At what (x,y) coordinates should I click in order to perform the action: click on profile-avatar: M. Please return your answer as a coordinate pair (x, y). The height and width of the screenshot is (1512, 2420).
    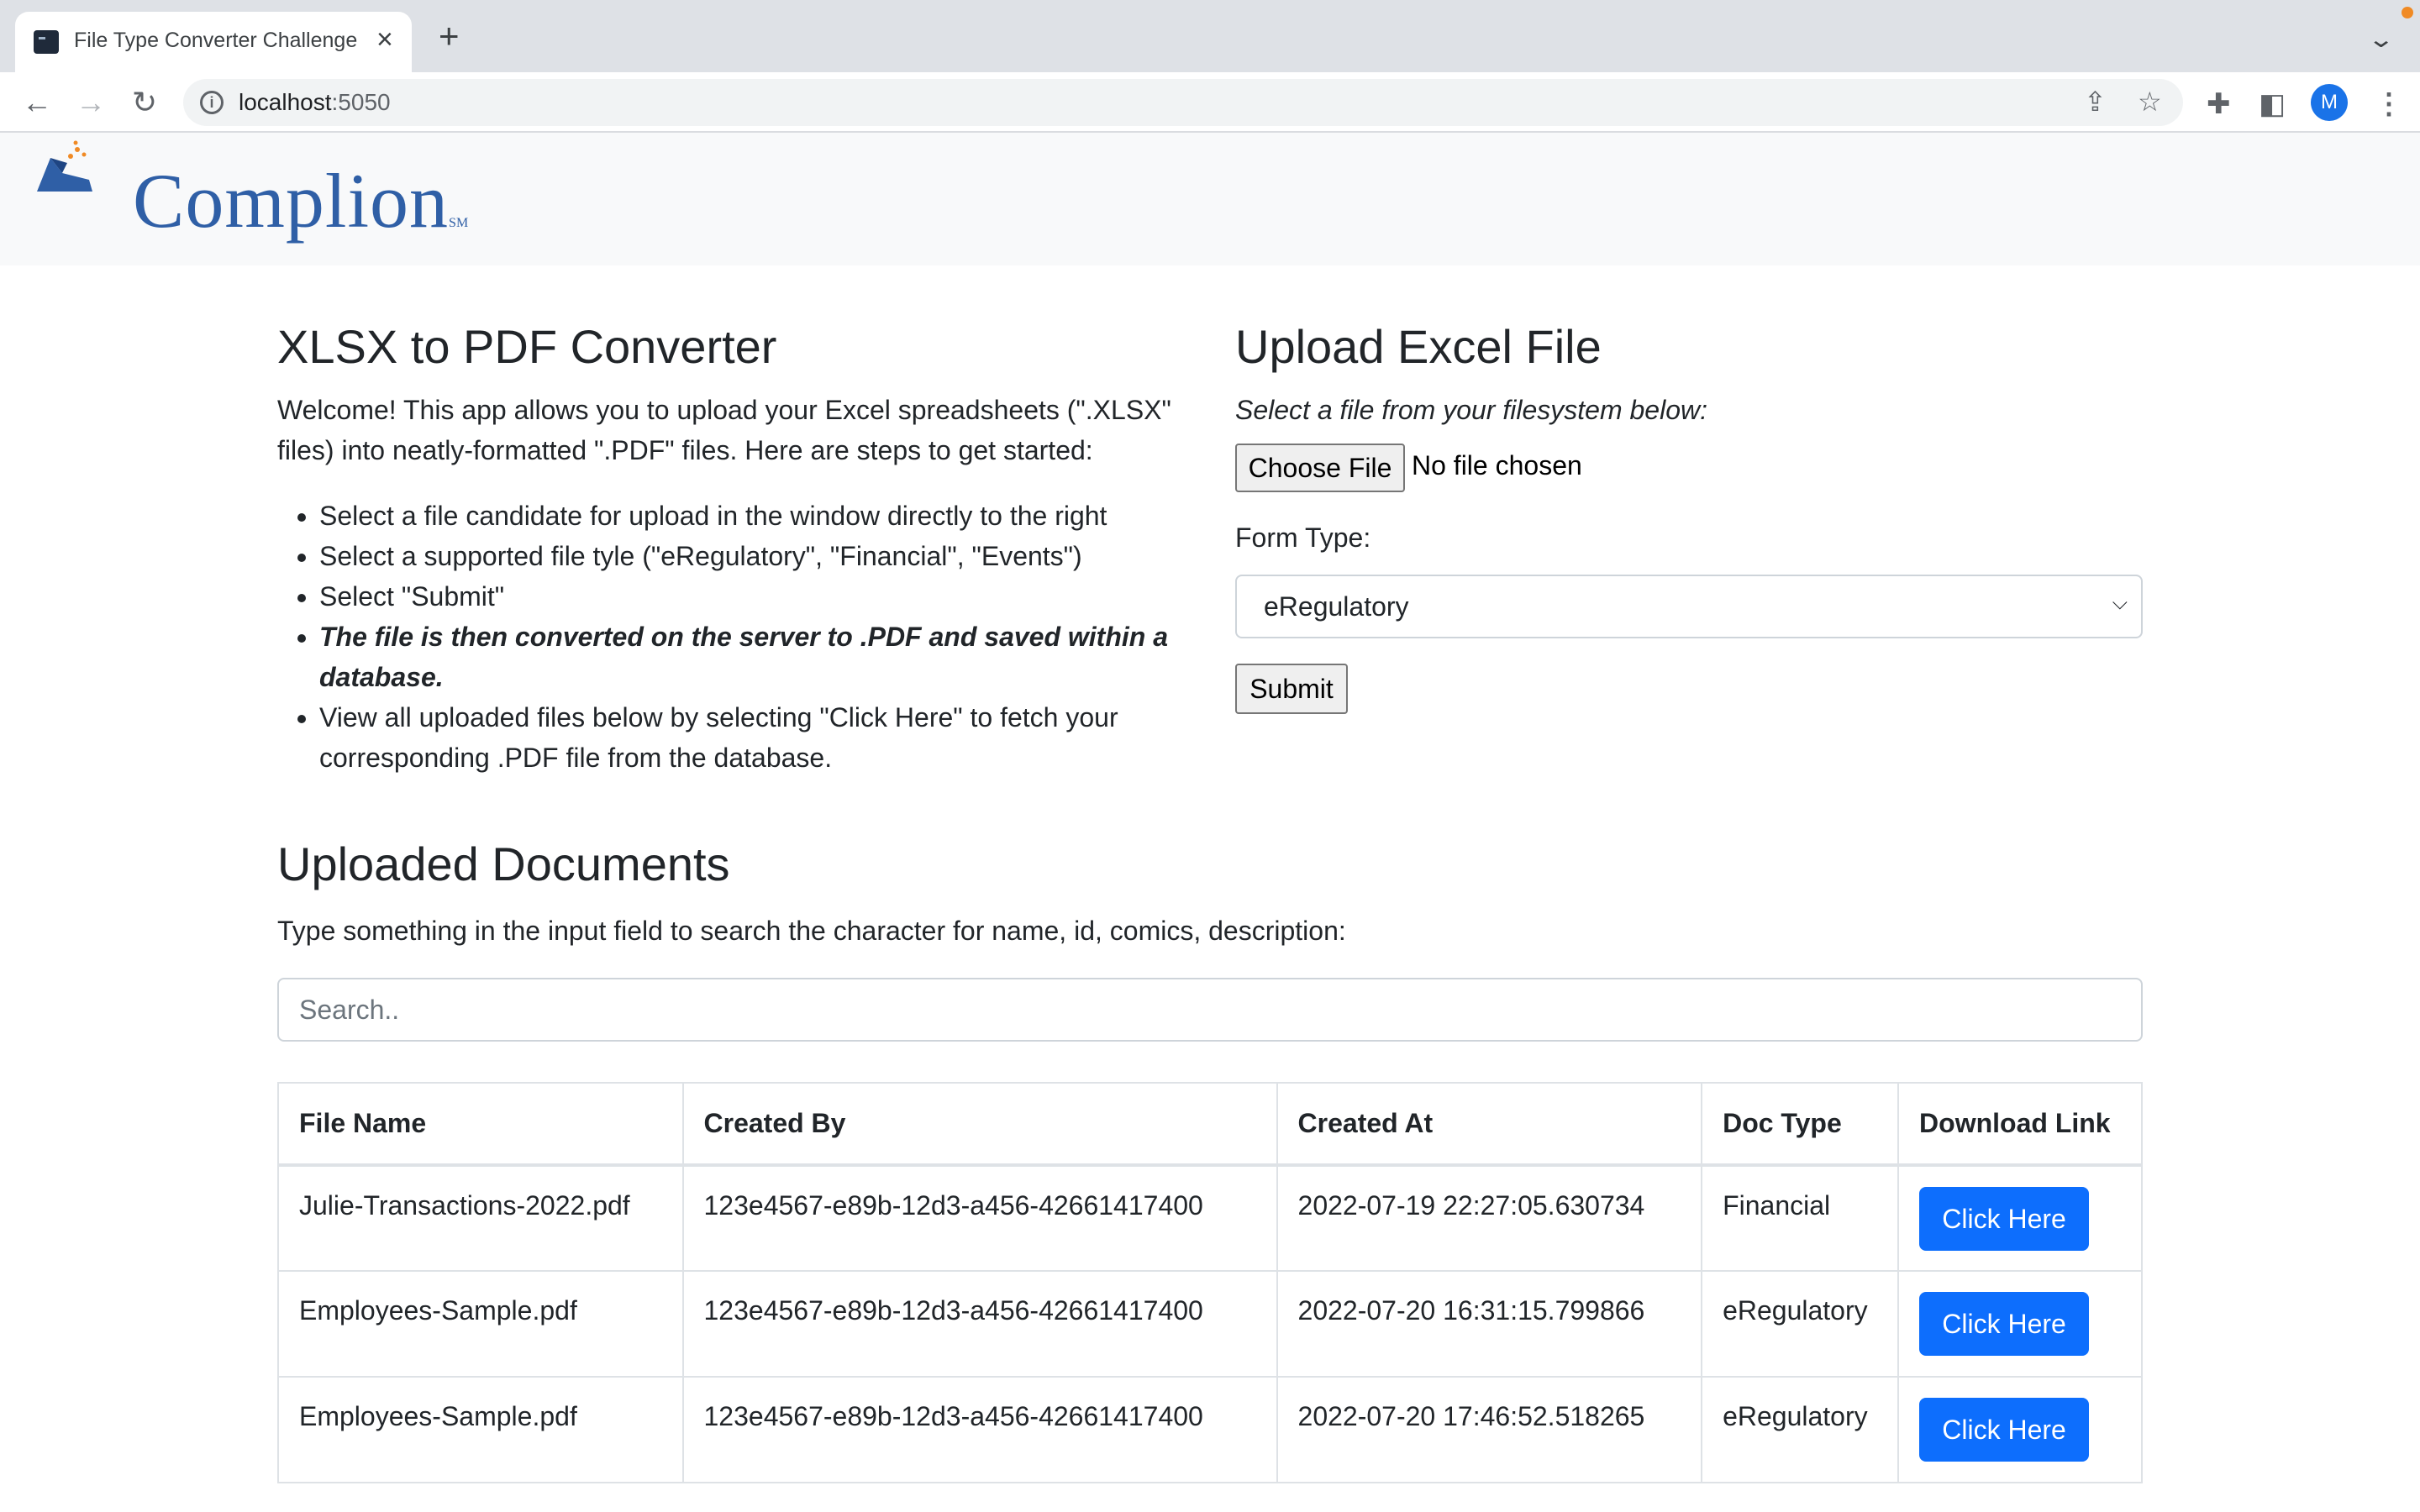
    Looking at the image, I should click on (2329, 102).